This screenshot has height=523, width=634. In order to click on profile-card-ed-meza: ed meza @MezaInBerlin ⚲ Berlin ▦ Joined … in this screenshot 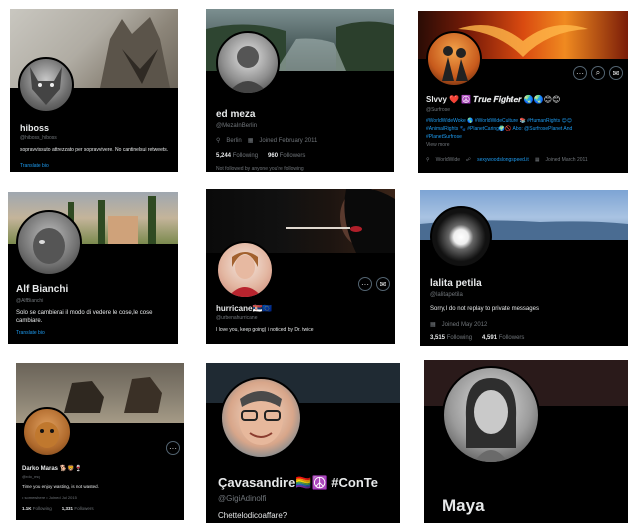, I will do `click(300, 90)`.